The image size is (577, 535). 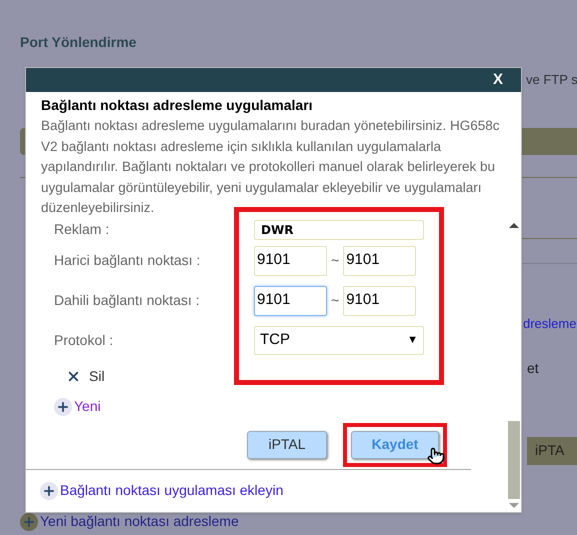 I want to click on protocol-select: TCP ▼, so click(x=339, y=340).